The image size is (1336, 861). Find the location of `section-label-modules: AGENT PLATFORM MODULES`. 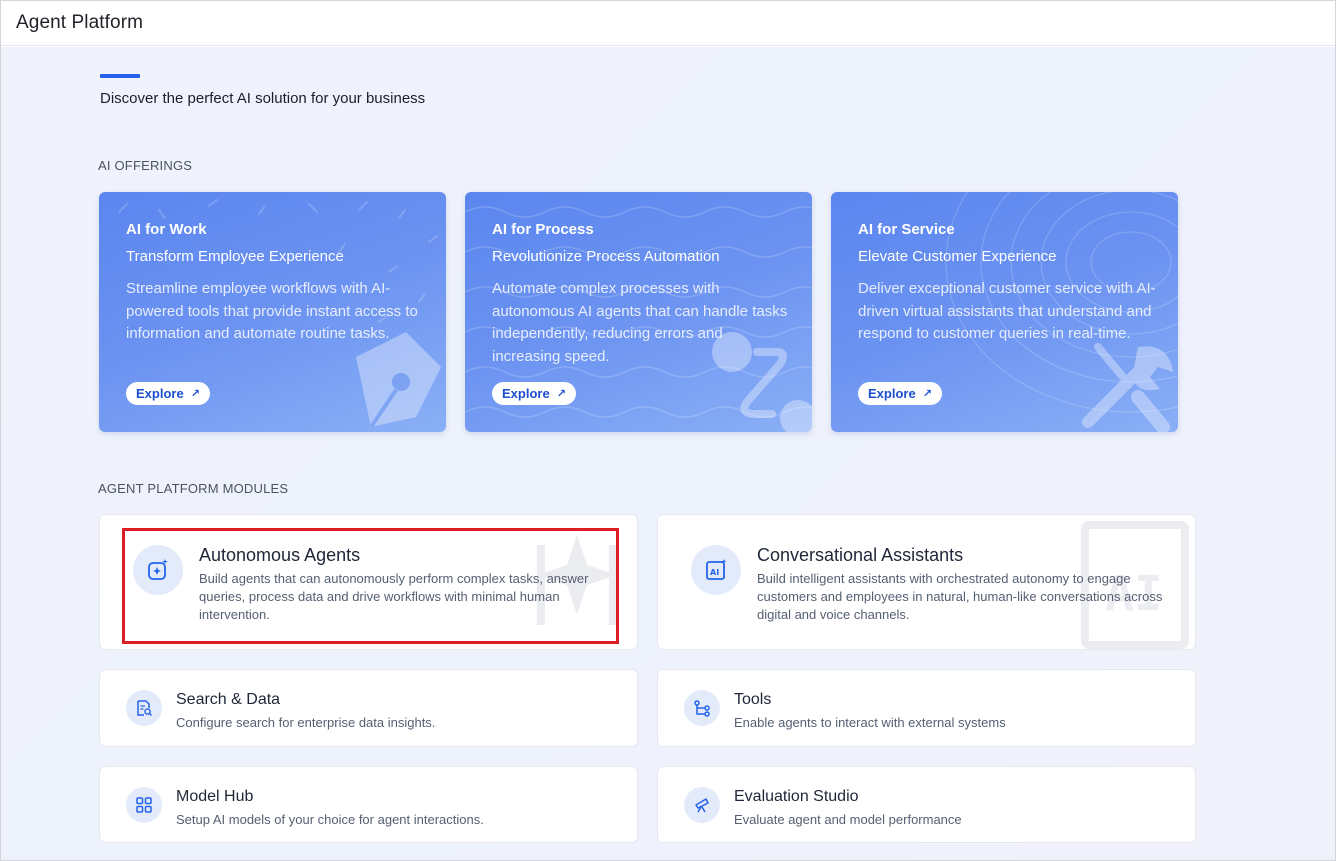

section-label-modules: AGENT PLATFORM MODULES is located at coordinates (193, 488).